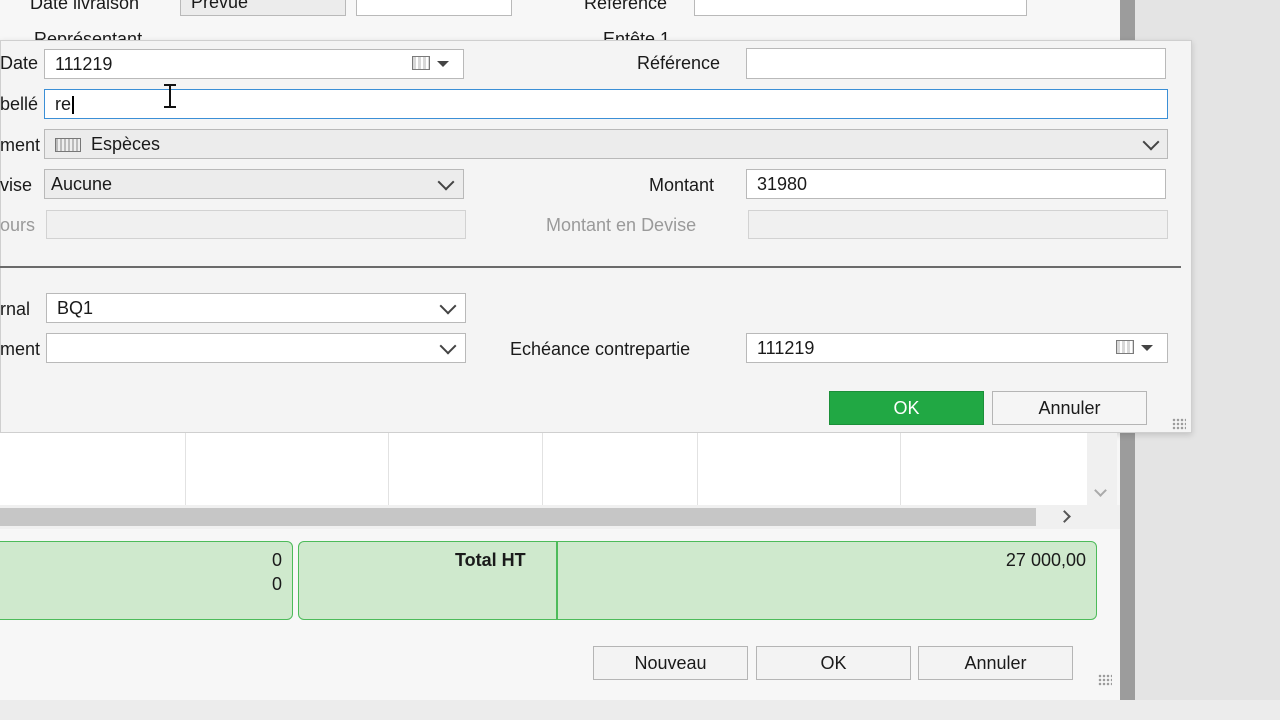 This screenshot has height=720, width=1280. I want to click on devise-label: vise, so click(16, 185).